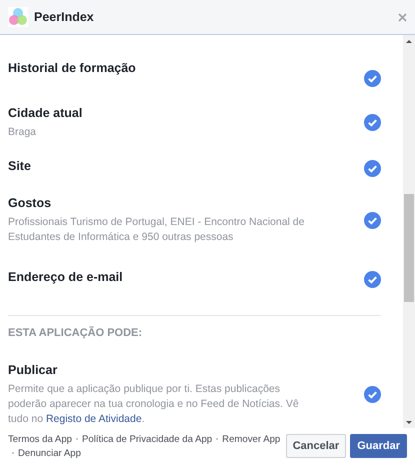 Image resolution: width=415 pixels, height=472 pixels. I want to click on window-title: PeerIndex, so click(64, 17).